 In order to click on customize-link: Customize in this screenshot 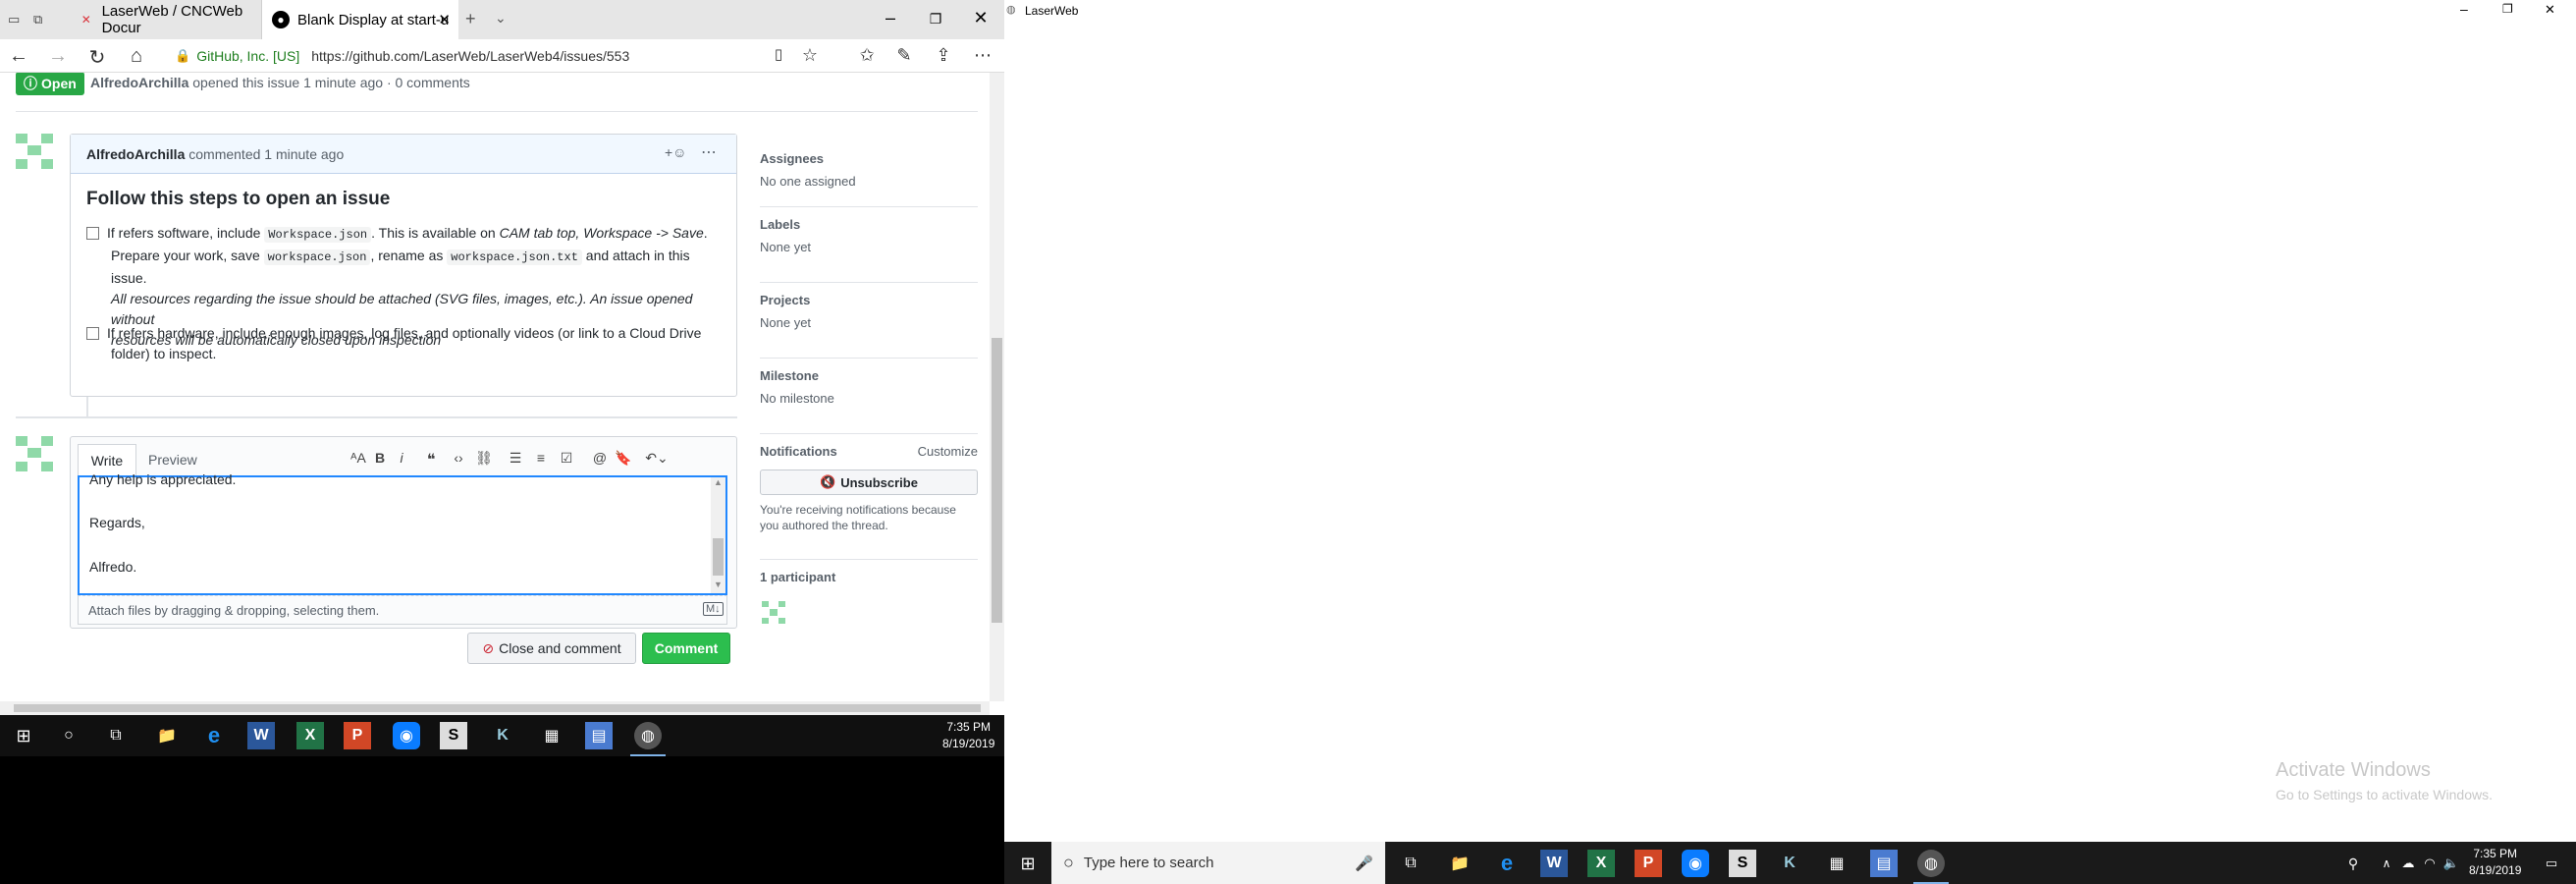, I will do `click(948, 451)`.